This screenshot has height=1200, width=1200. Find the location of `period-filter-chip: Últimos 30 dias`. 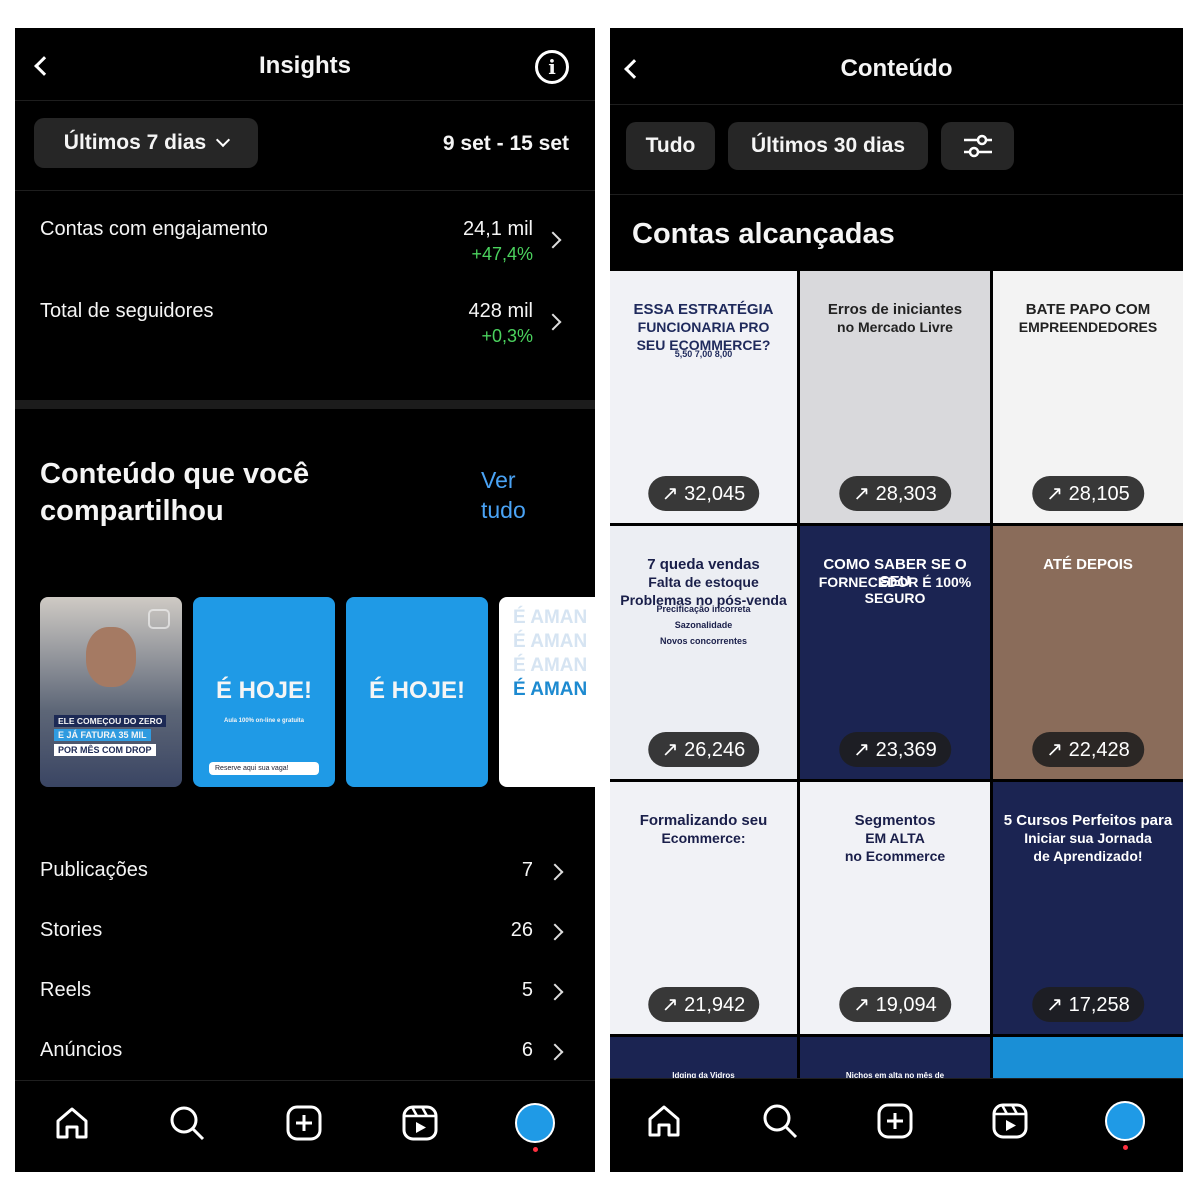

period-filter-chip: Últimos 30 dias is located at coordinates (828, 146).